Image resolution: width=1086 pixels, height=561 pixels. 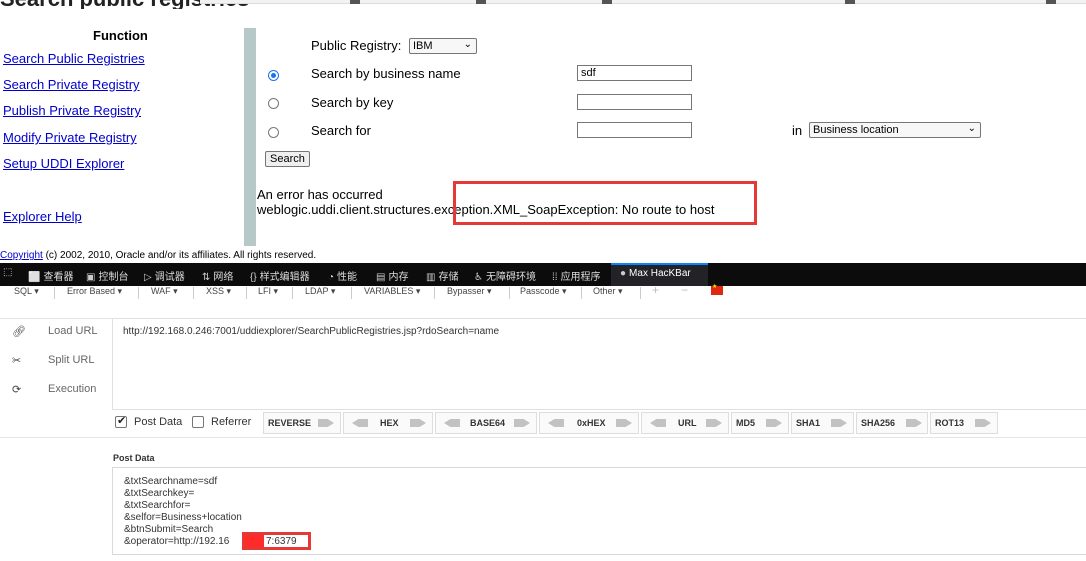 What do you see at coordinates (478, 277) in the screenshot?
I see `accessibility-icon: ♿` at bounding box center [478, 277].